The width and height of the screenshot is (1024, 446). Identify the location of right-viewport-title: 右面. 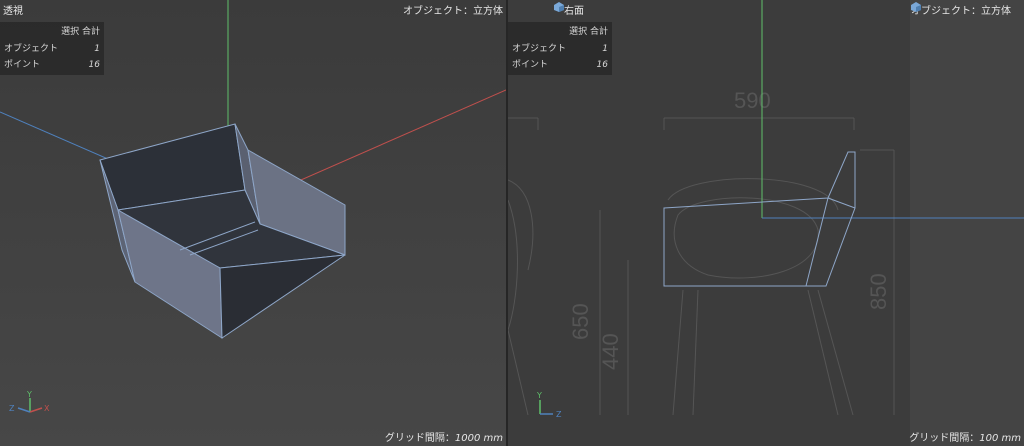
(569, 9).